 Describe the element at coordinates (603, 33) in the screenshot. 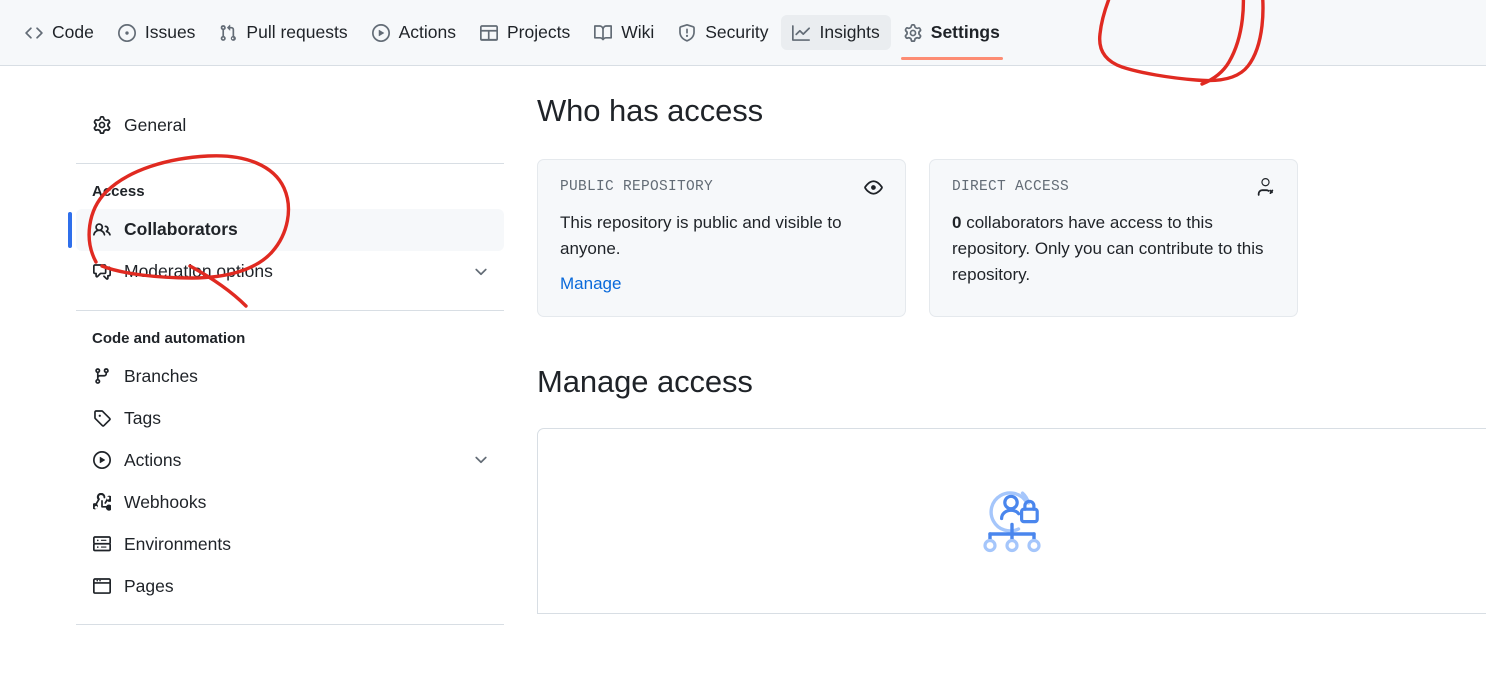

I see `book-icon` at that location.